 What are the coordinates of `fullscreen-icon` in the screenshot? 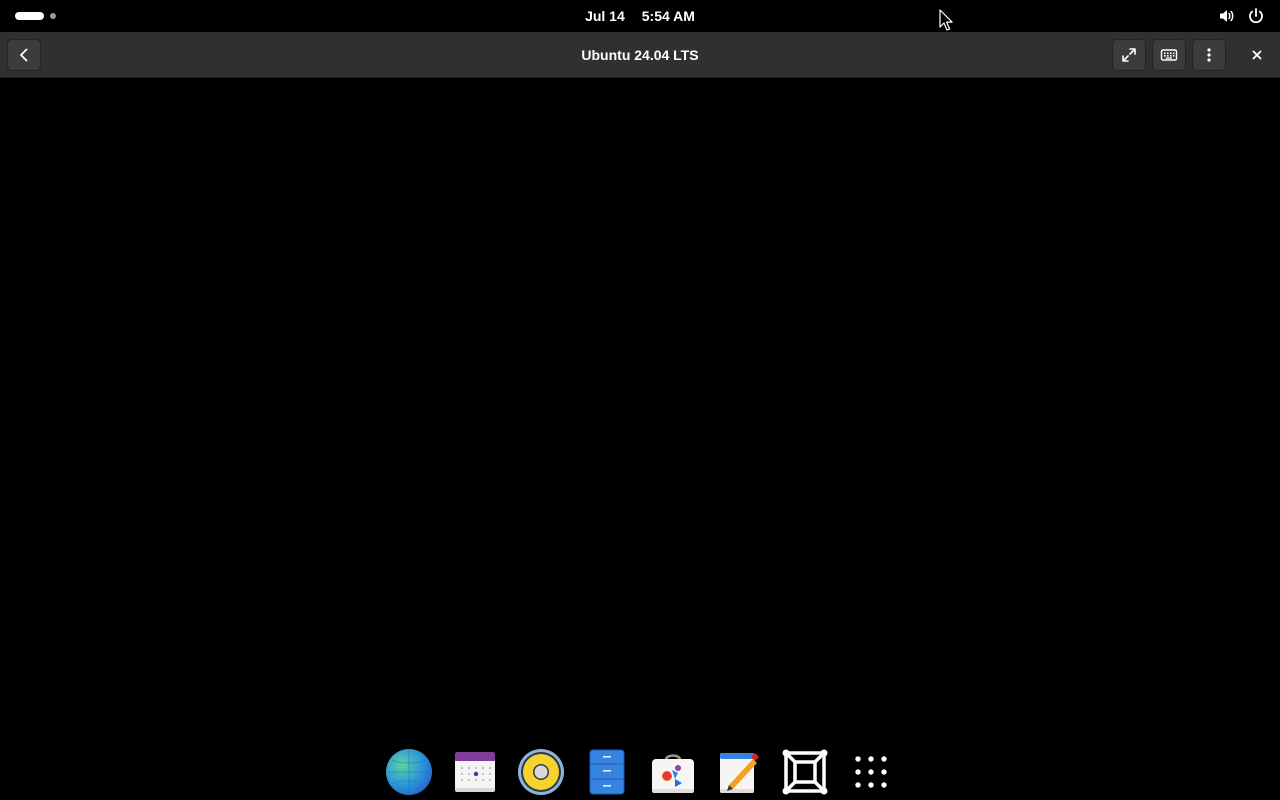 It's located at (1129, 55).